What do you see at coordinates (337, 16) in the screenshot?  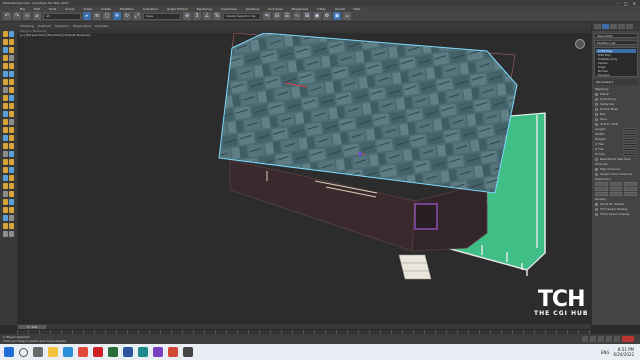 I see `render-frame-icon: ▣` at bounding box center [337, 16].